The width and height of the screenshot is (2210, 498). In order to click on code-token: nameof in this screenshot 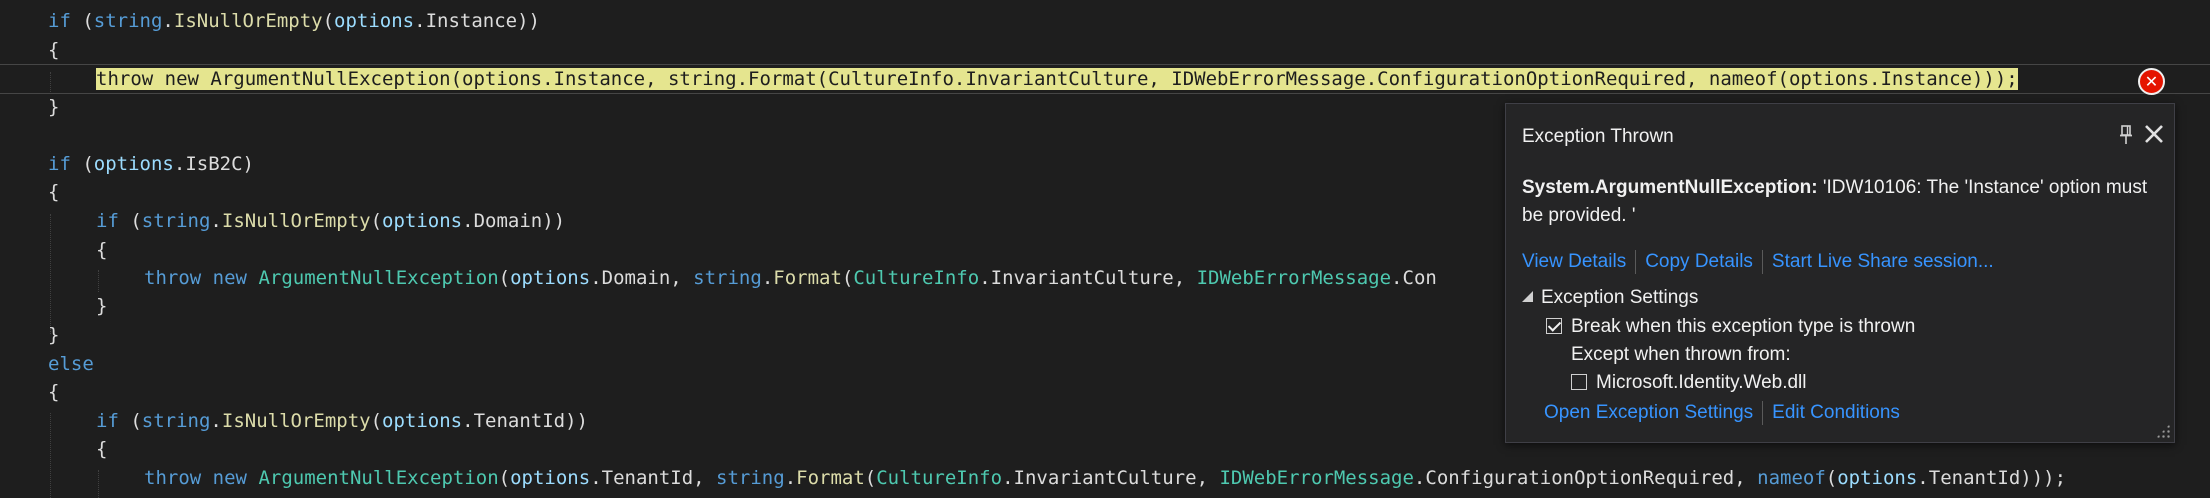, I will do `click(1791, 478)`.